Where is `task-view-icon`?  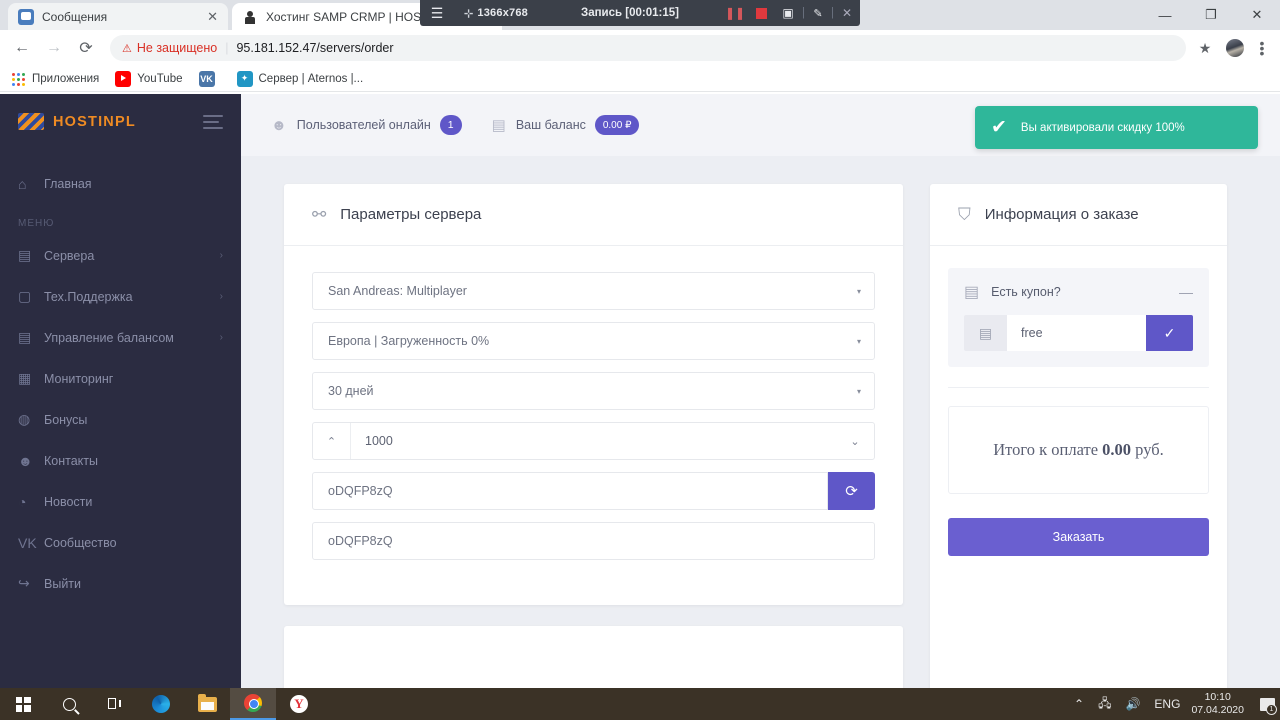
task-view-icon is located at coordinates (115, 704).